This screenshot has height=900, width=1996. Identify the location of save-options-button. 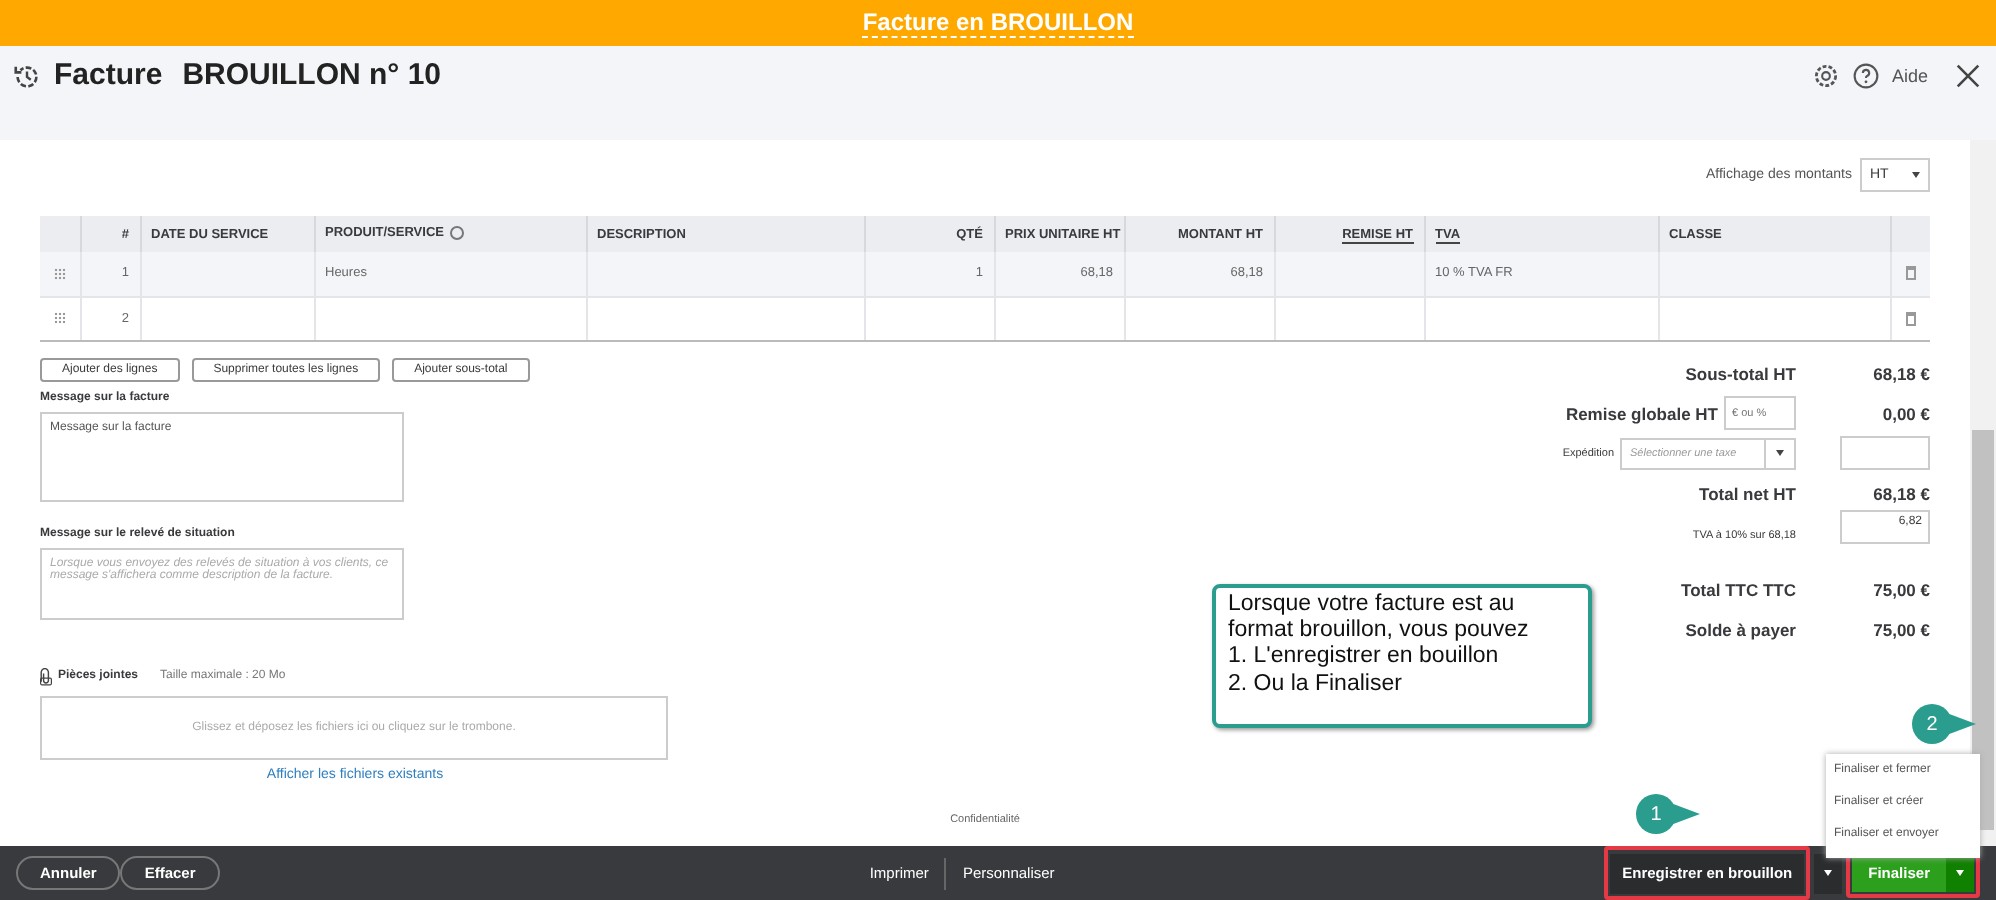
(1828, 873).